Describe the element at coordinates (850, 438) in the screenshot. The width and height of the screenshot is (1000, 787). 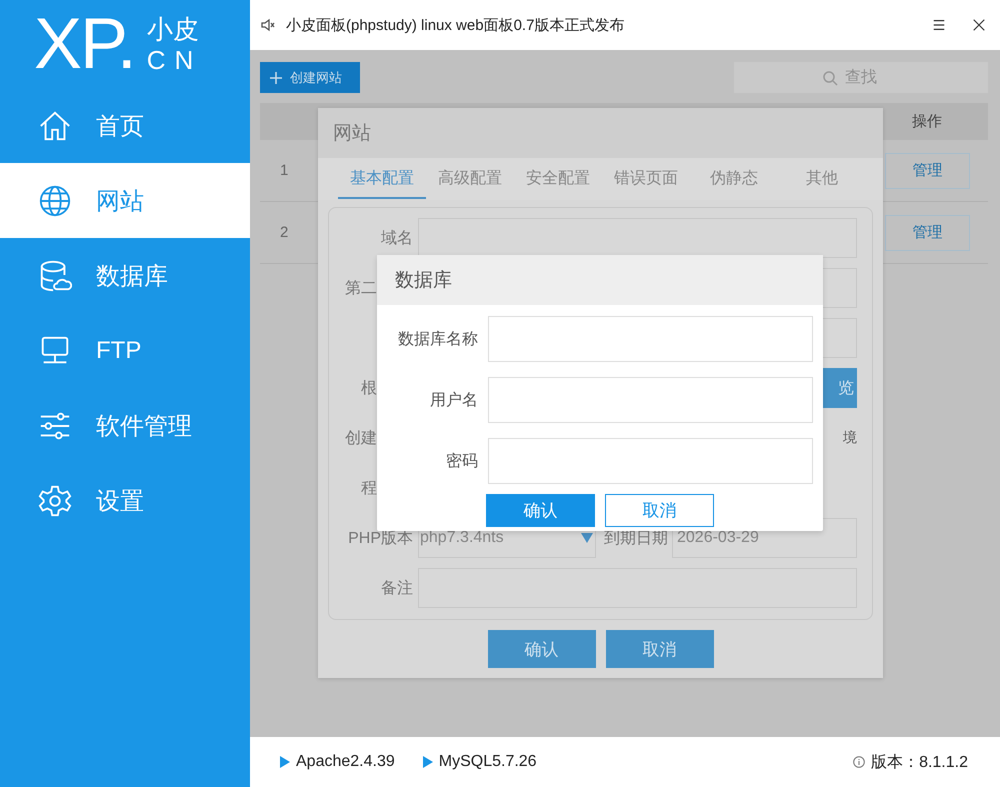
I see `option-text: 境` at that location.